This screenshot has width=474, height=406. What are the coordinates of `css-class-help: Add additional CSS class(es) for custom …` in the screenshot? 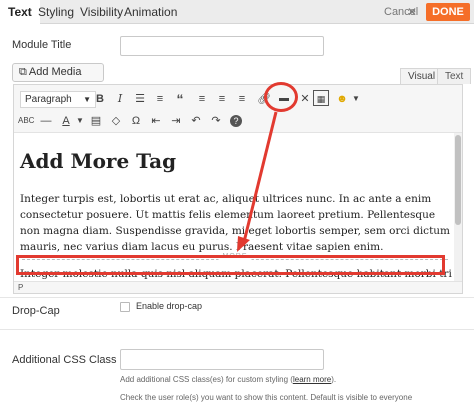 It's located at (228, 379).